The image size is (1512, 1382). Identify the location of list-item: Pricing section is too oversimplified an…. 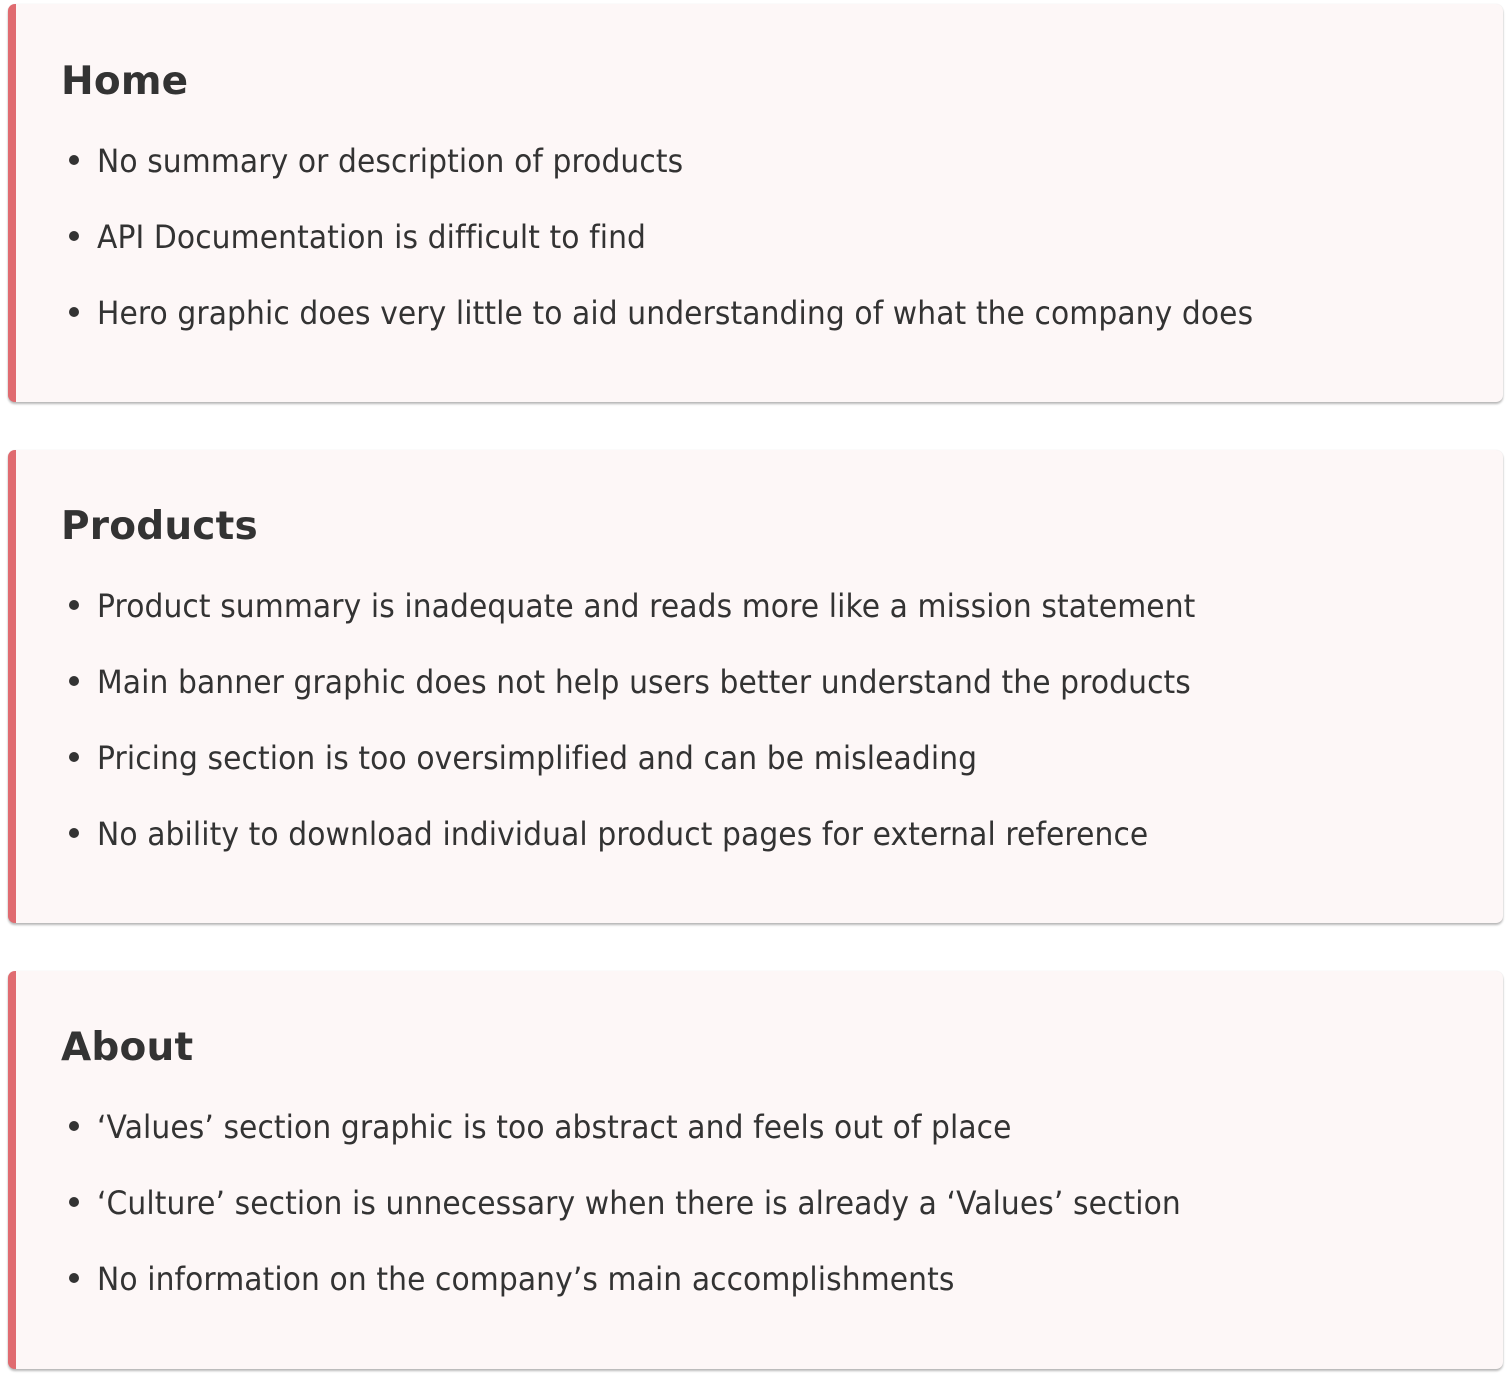
(782, 777).